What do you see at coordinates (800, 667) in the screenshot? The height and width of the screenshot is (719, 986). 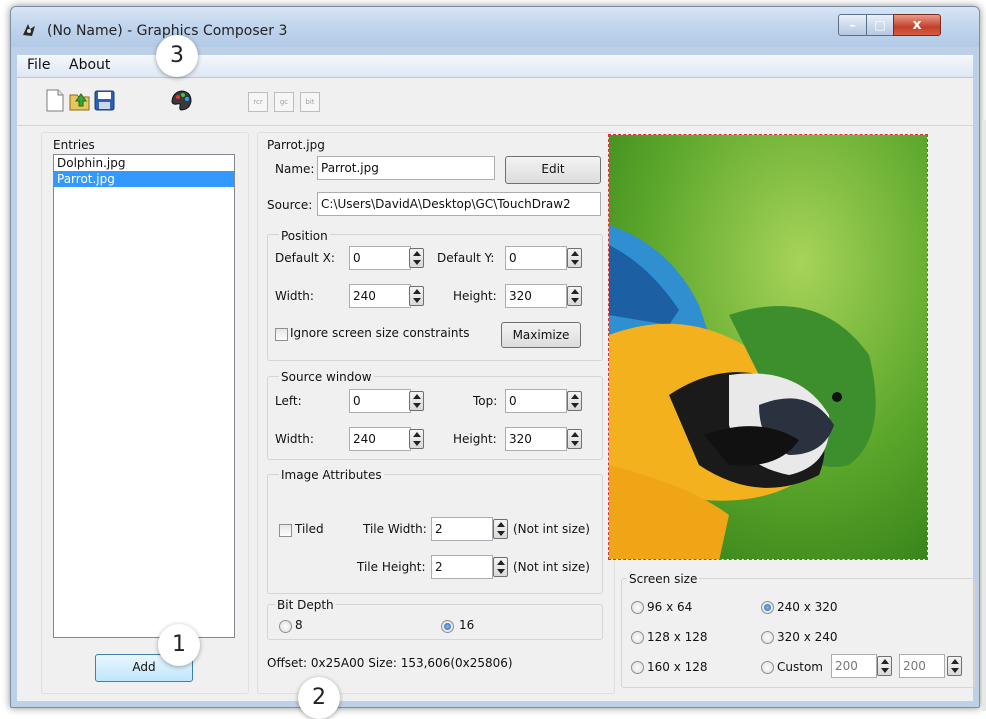 I see `screen-custom-label: Custom` at bounding box center [800, 667].